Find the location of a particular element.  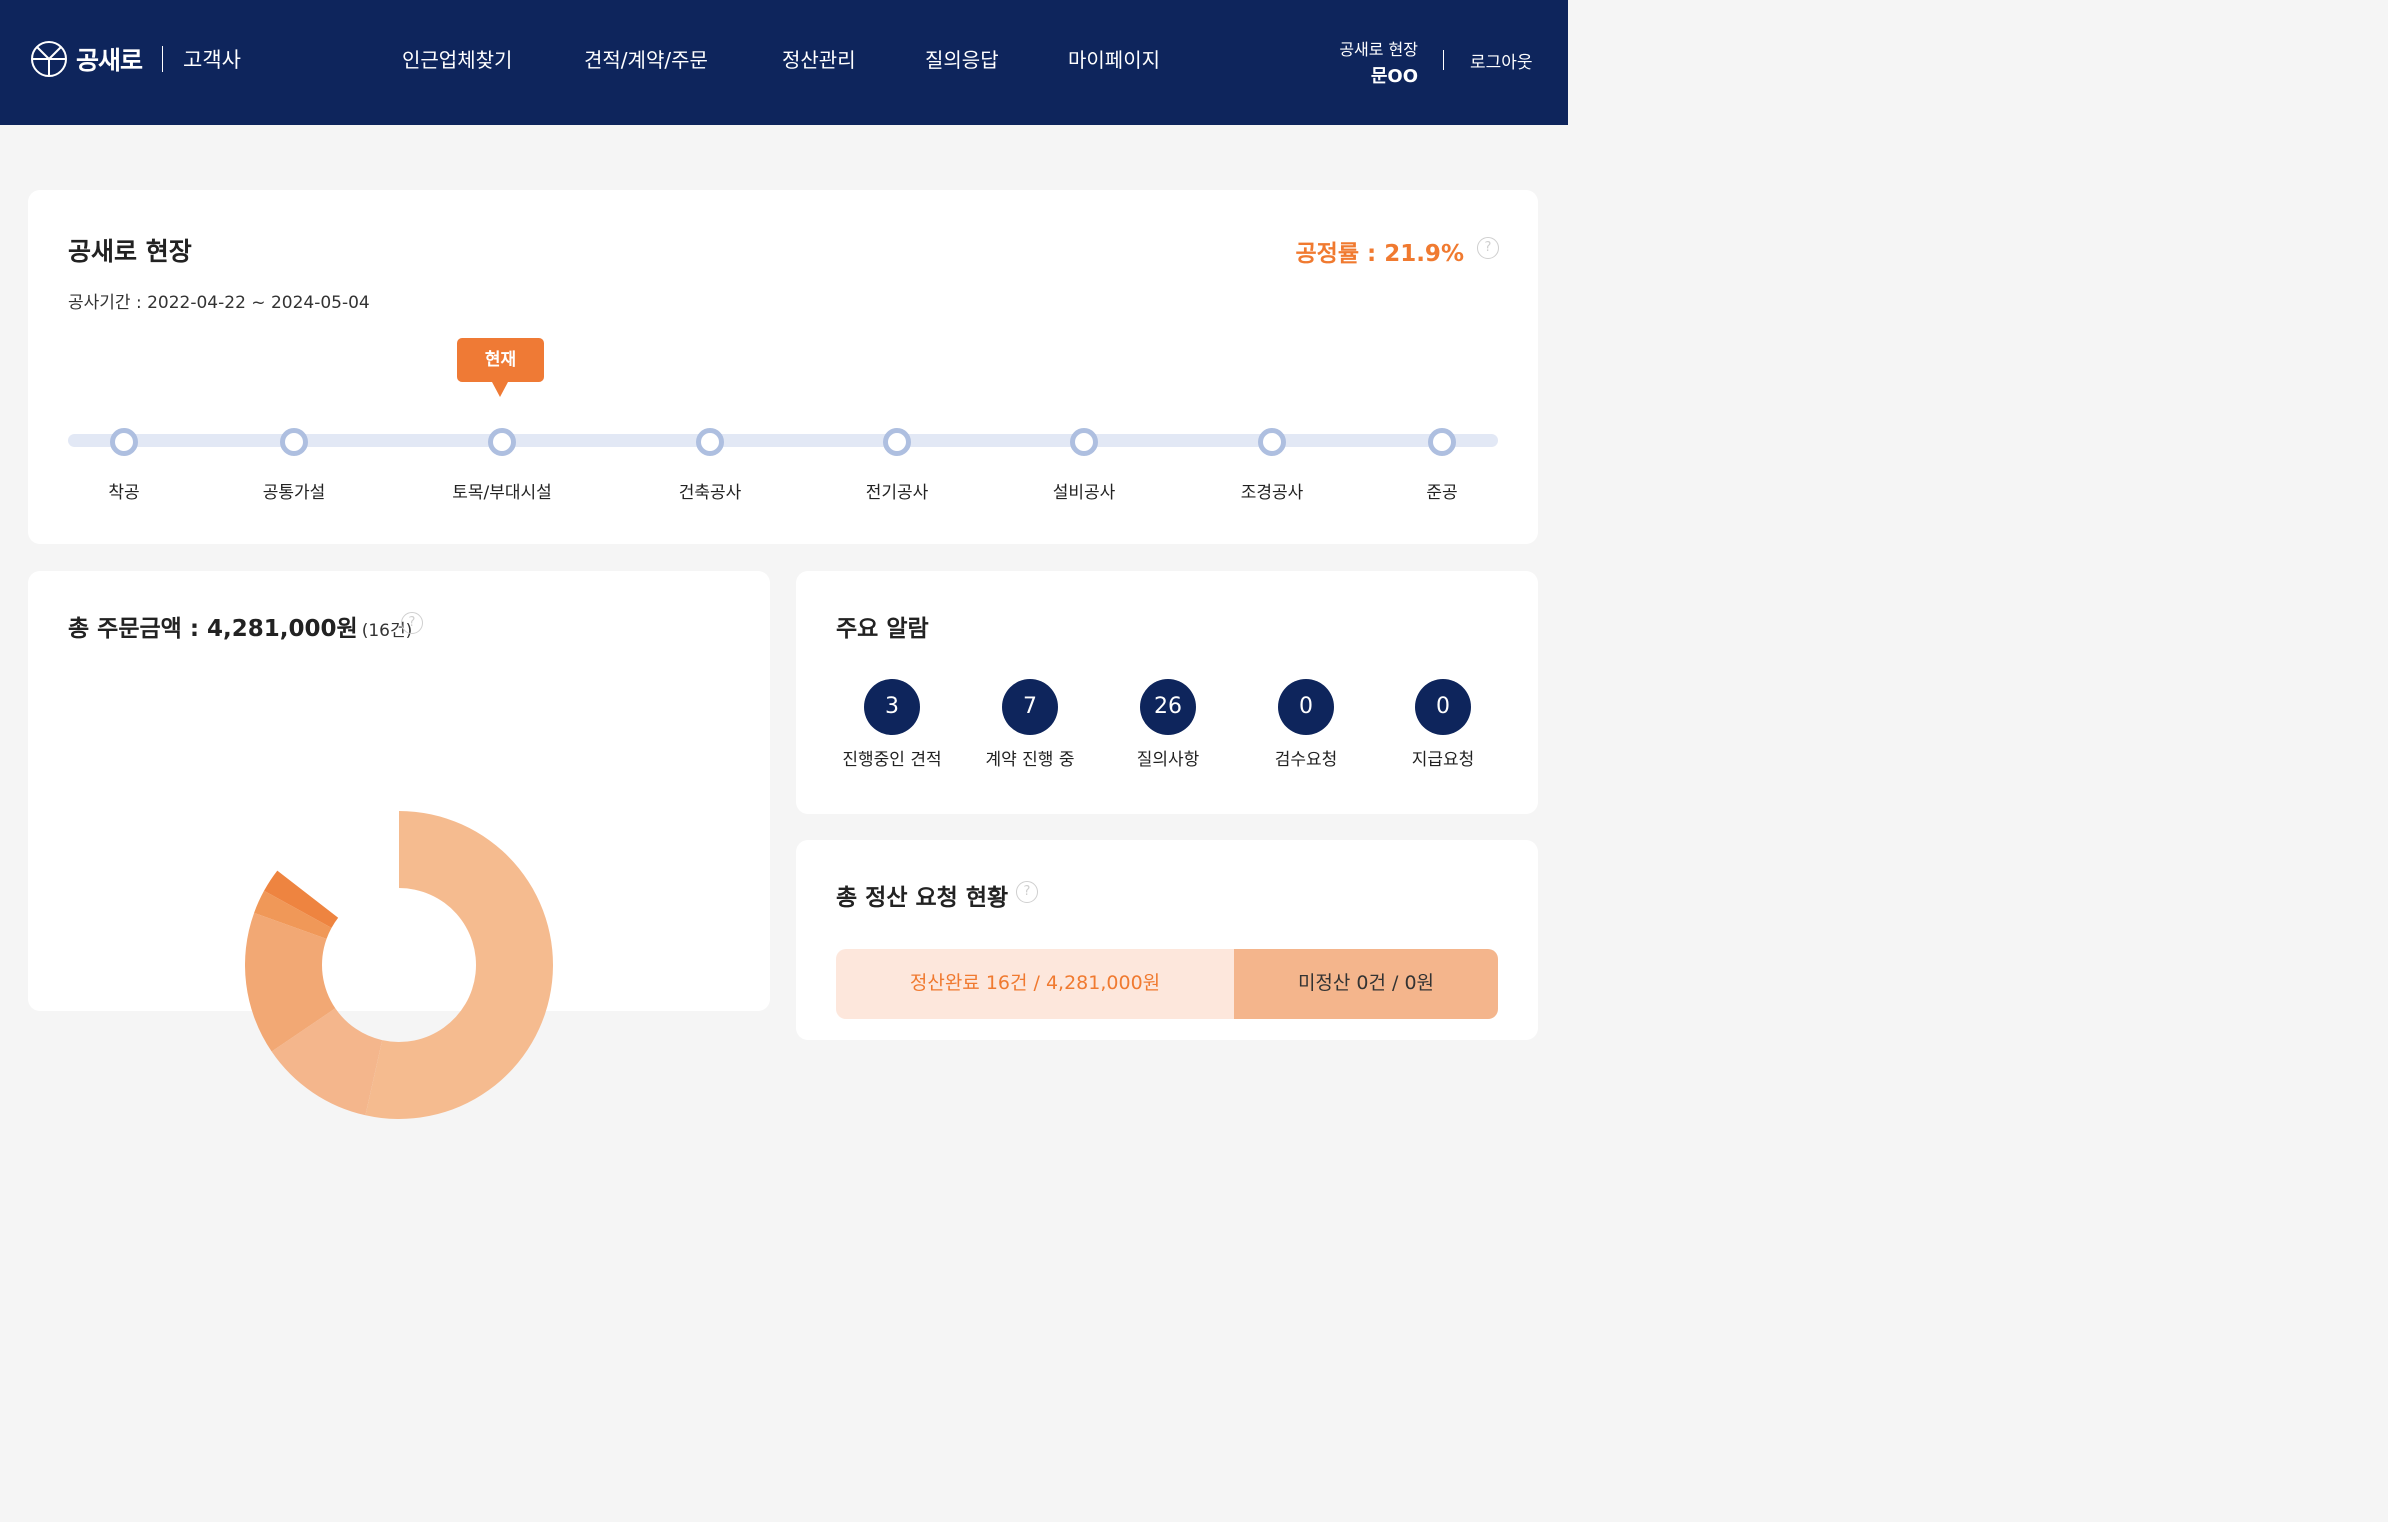

alarm-count: 7 is located at coordinates (1030, 707).